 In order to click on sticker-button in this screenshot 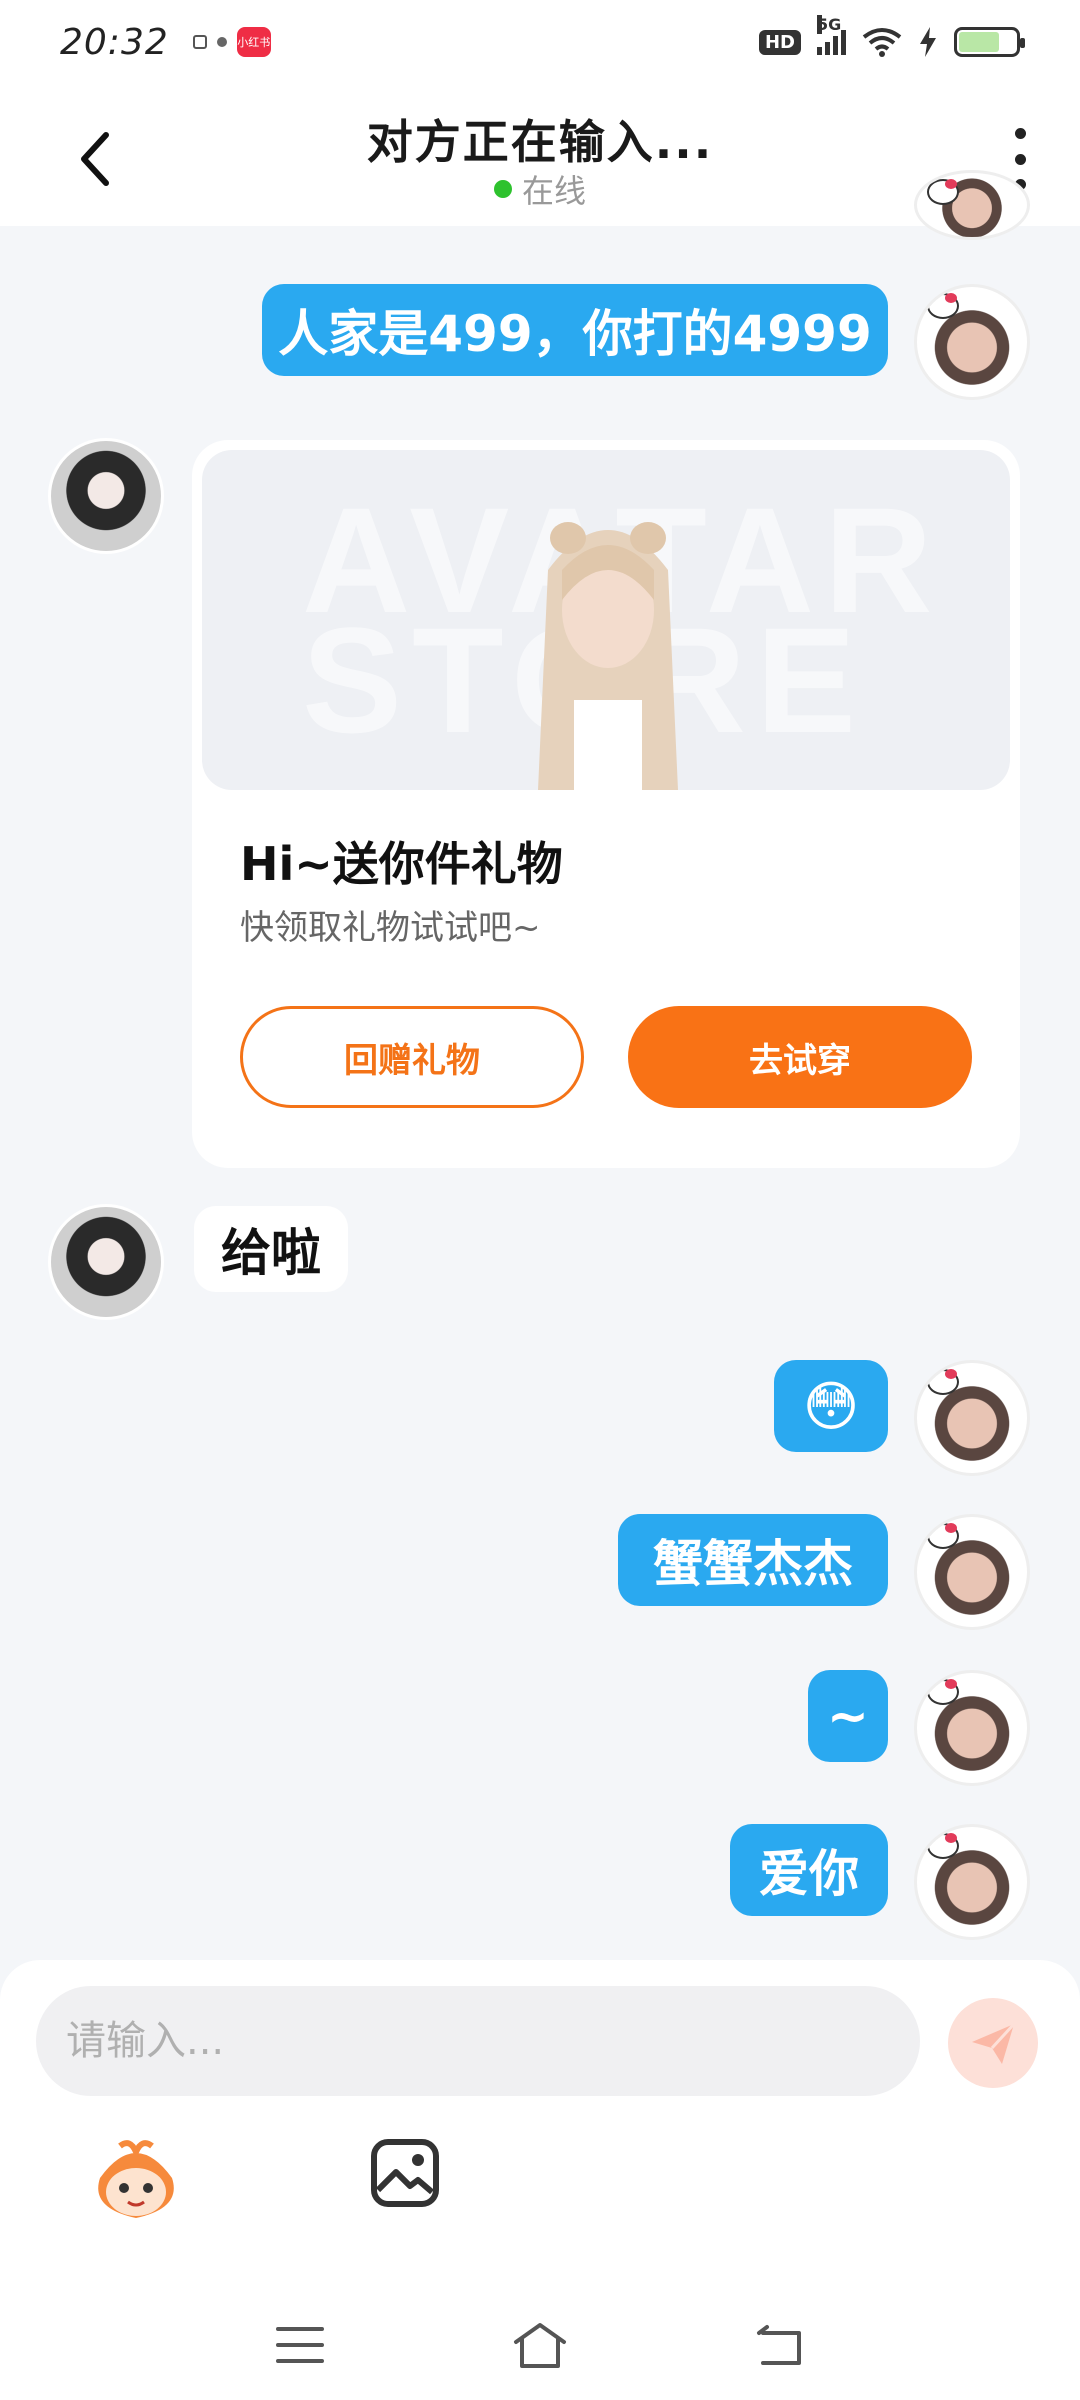, I will do `click(136, 2180)`.